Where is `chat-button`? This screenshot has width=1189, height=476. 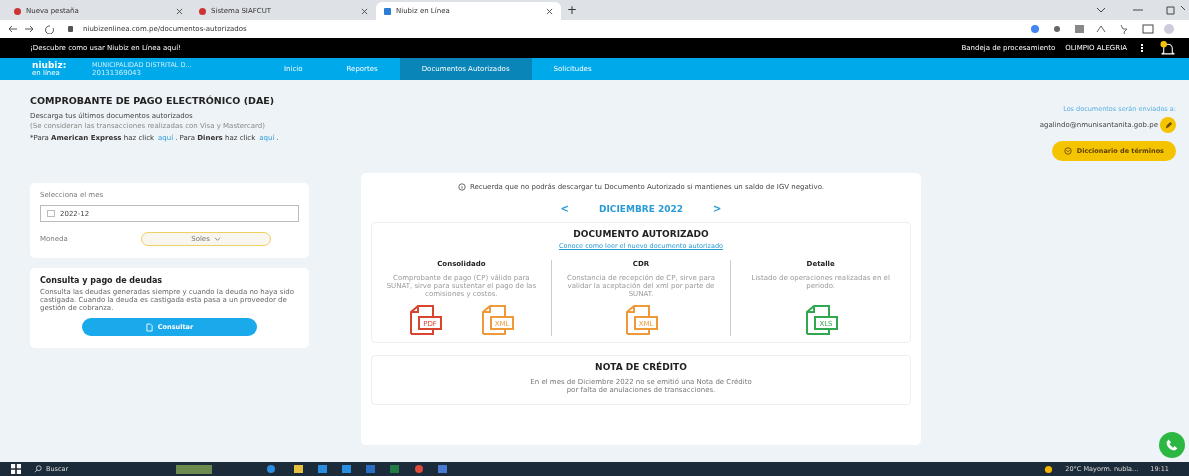 chat-button is located at coordinates (1172, 445).